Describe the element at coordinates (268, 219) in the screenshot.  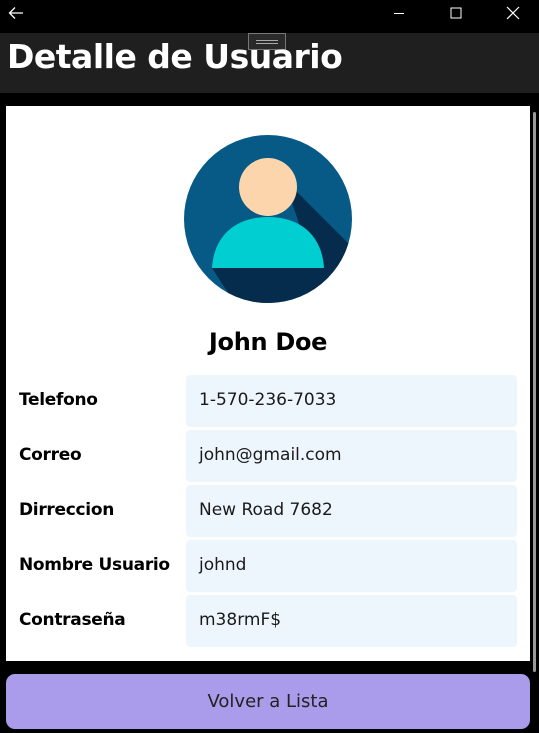
I see `user-avatar-icon` at that location.